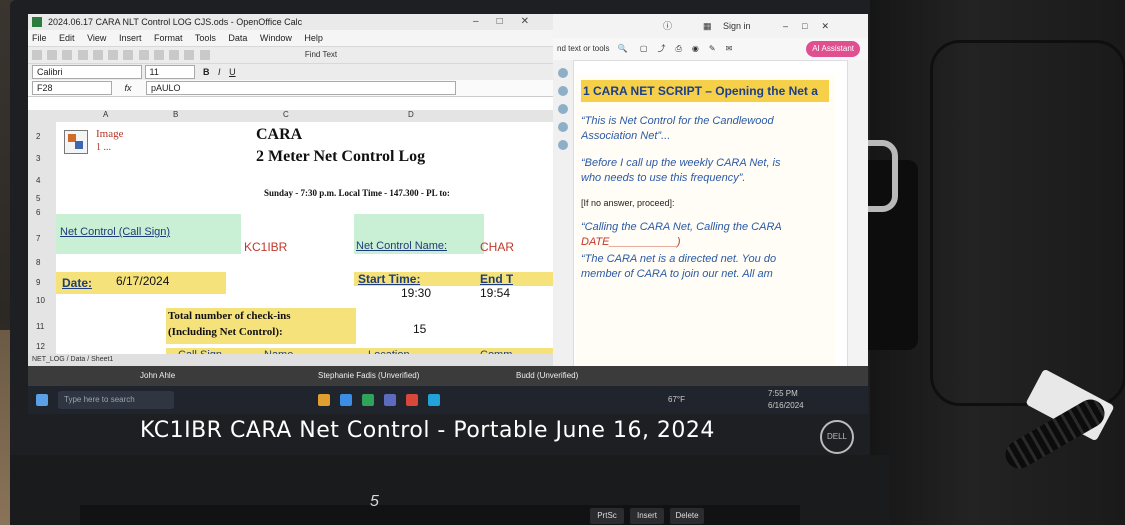 This screenshot has width=1125, height=525. Describe the element at coordinates (219, 72) in the screenshot. I see `italic-button: I` at that location.